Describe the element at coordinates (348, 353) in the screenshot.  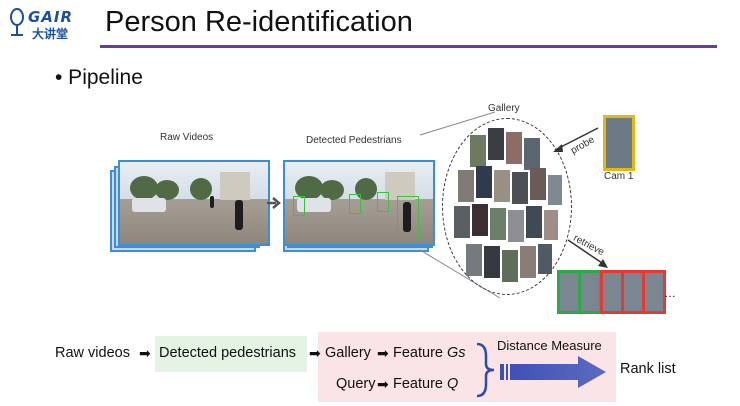
I see `pipeline-gallery: Gallery` at that location.